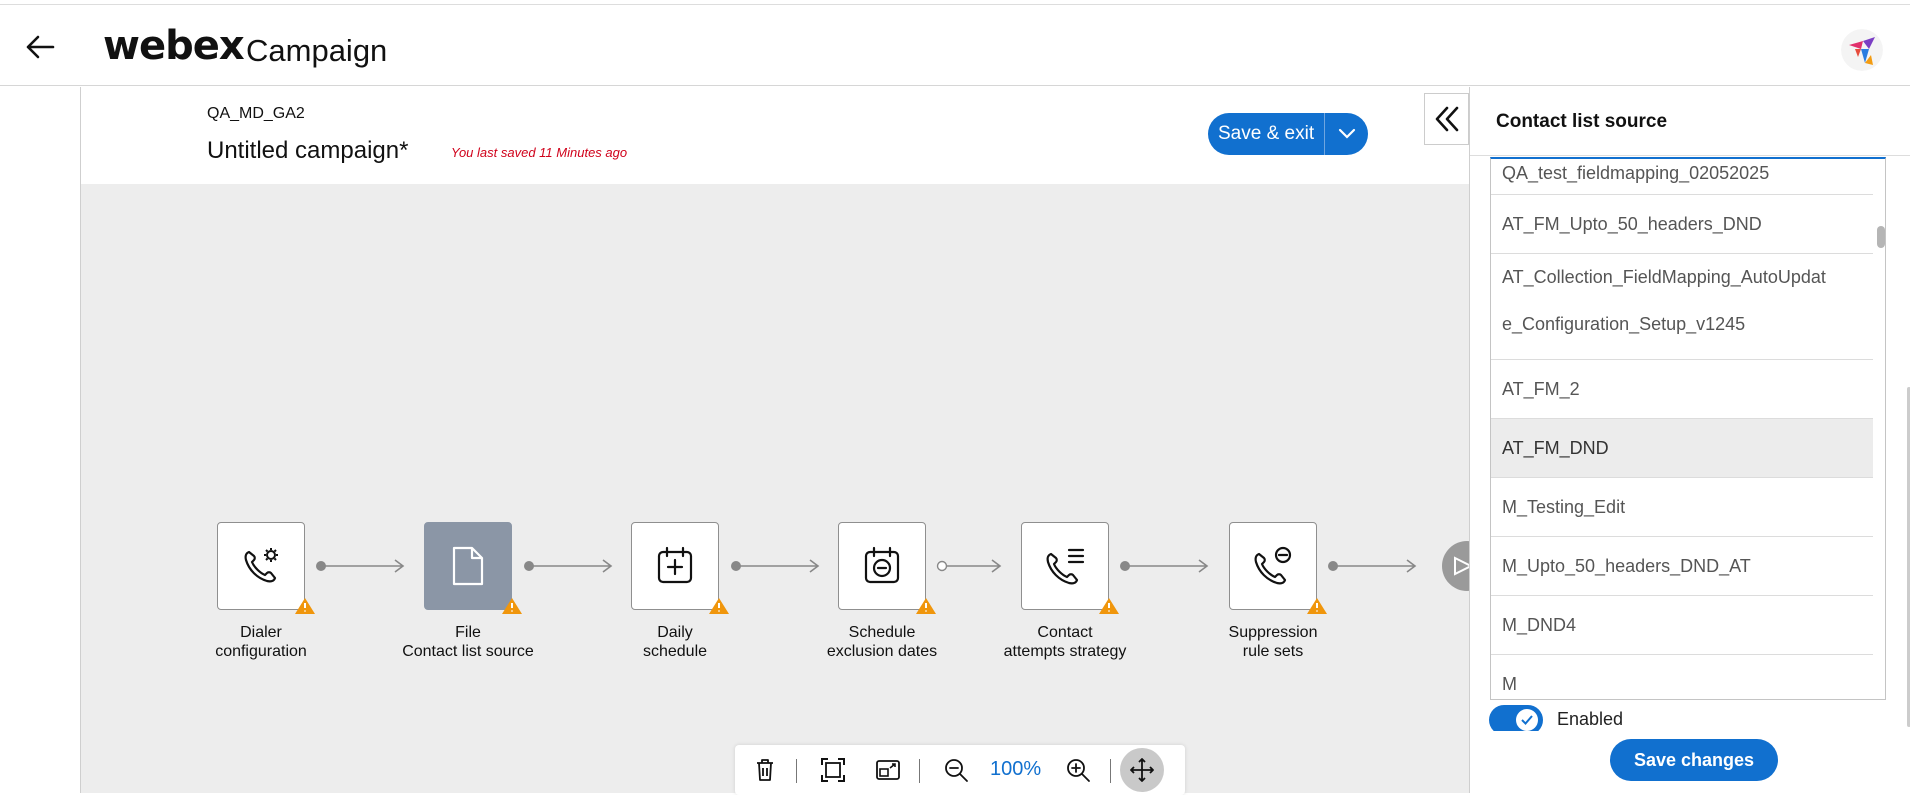  What do you see at coordinates (1065, 566) in the screenshot?
I see `phone-list-icon` at bounding box center [1065, 566].